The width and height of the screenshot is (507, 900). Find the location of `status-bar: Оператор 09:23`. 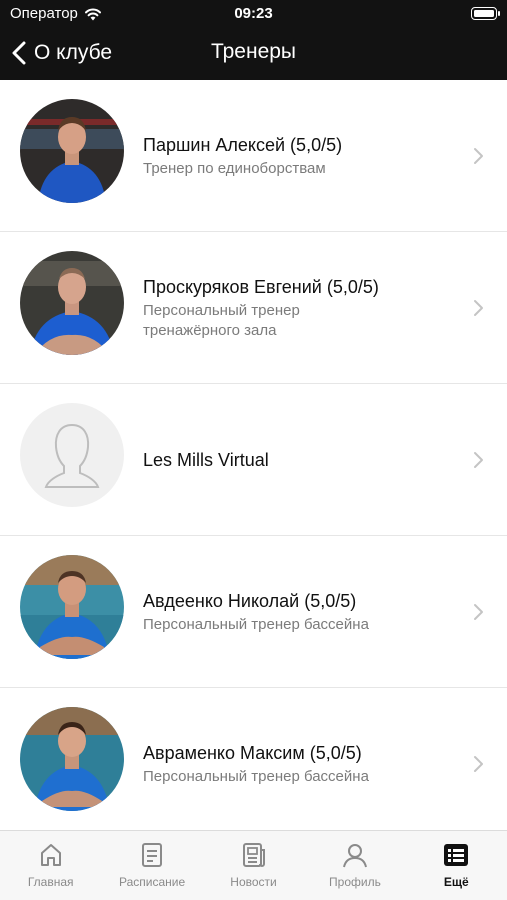

status-bar: Оператор 09:23 is located at coordinates (253, 14).